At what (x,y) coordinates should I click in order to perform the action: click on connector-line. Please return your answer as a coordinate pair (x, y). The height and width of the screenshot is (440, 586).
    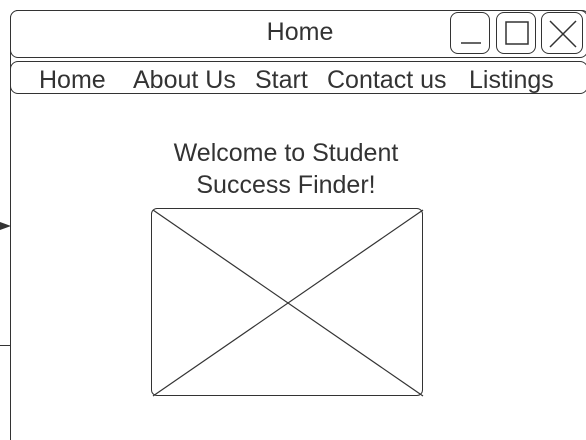
    Looking at the image, I should click on (5, 345).